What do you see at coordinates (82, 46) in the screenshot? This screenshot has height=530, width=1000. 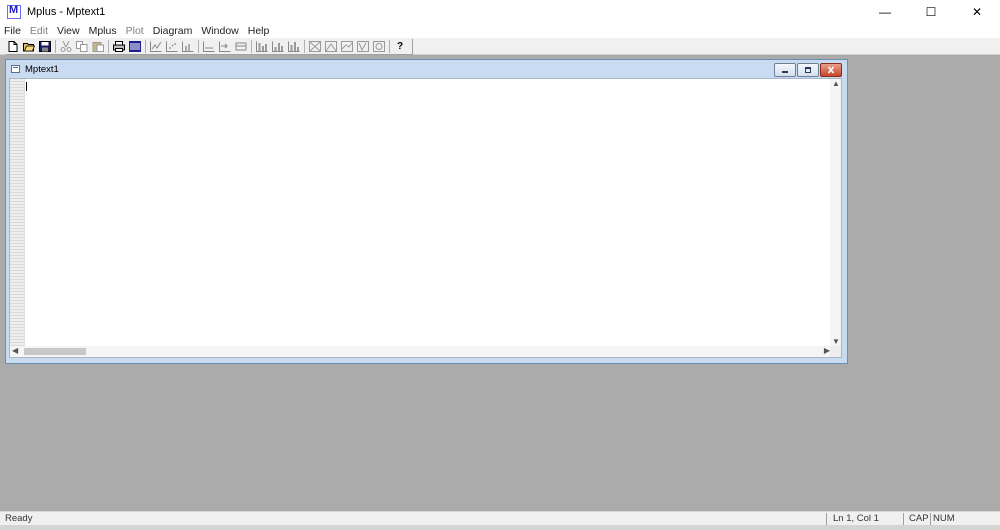 I see `copy-icon` at bounding box center [82, 46].